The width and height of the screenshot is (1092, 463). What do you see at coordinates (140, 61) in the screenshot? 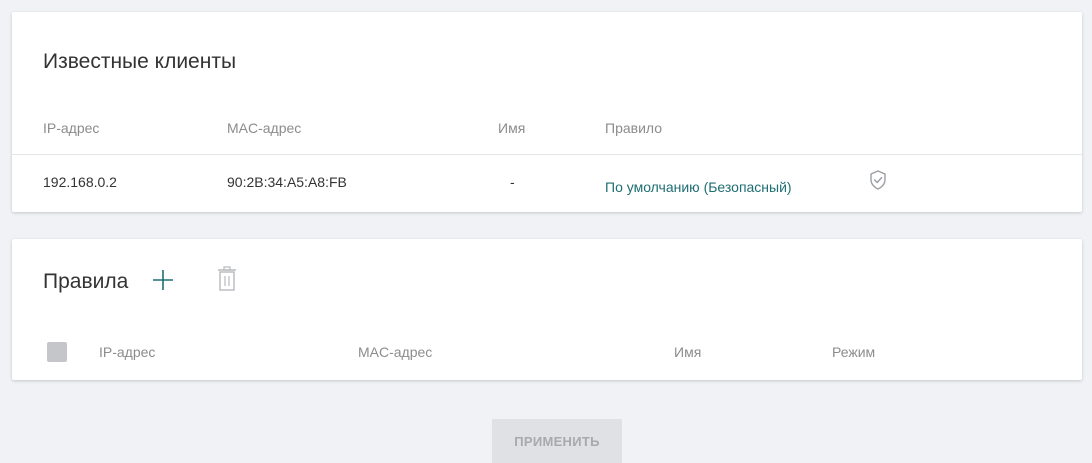
I see `known-clients-title: Известные клиенты` at bounding box center [140, 61].